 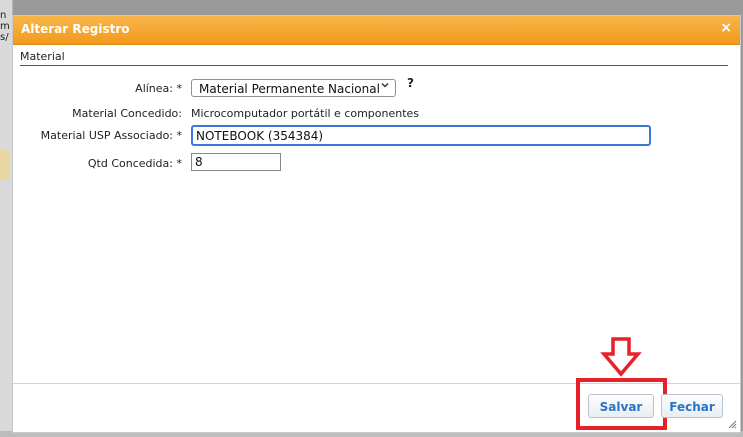 I want to click on qtd-concedida-label: Qtd Concedida: *, so click(x=134, y=163).